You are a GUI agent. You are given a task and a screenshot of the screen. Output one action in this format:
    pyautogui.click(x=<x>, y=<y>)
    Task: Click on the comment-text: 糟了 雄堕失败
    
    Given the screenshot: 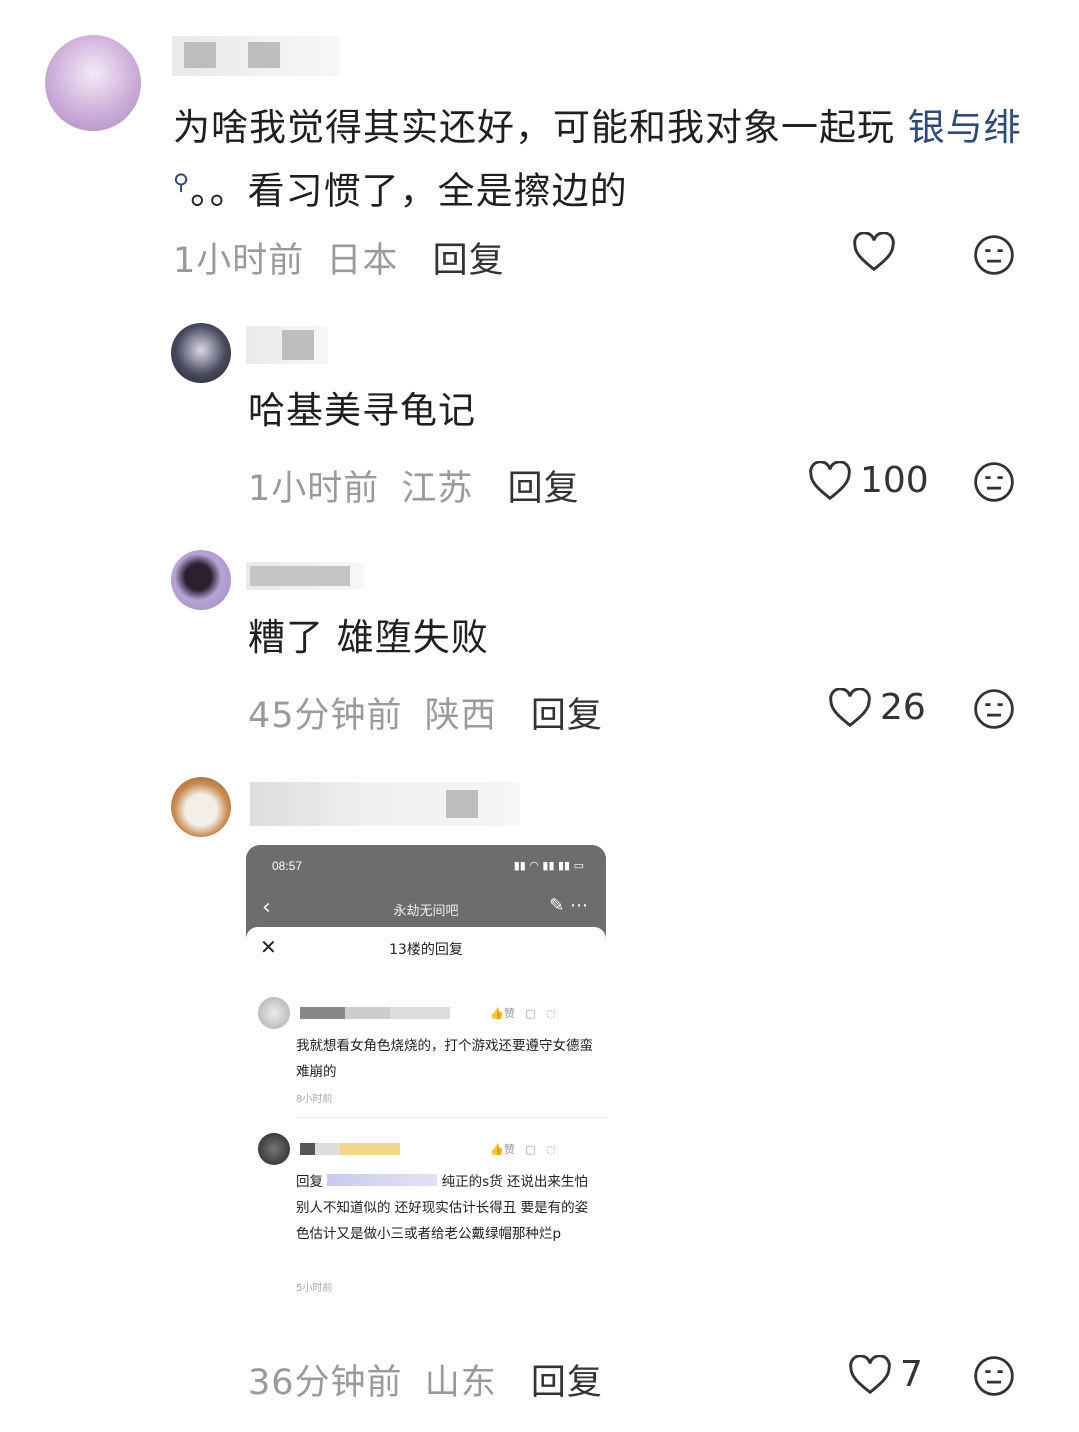 What is the action you would take?
    pyautogui.click(x=368, y=637)
    